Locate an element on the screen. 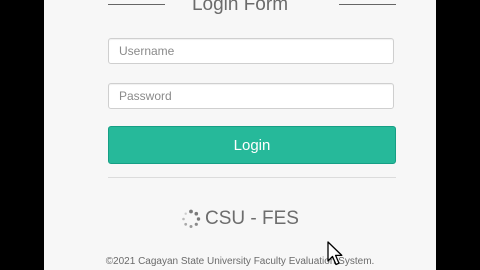 Image resolution: width=480 pixels, height=270 pixels. header-rule-right is located at coordinates (367, 4).